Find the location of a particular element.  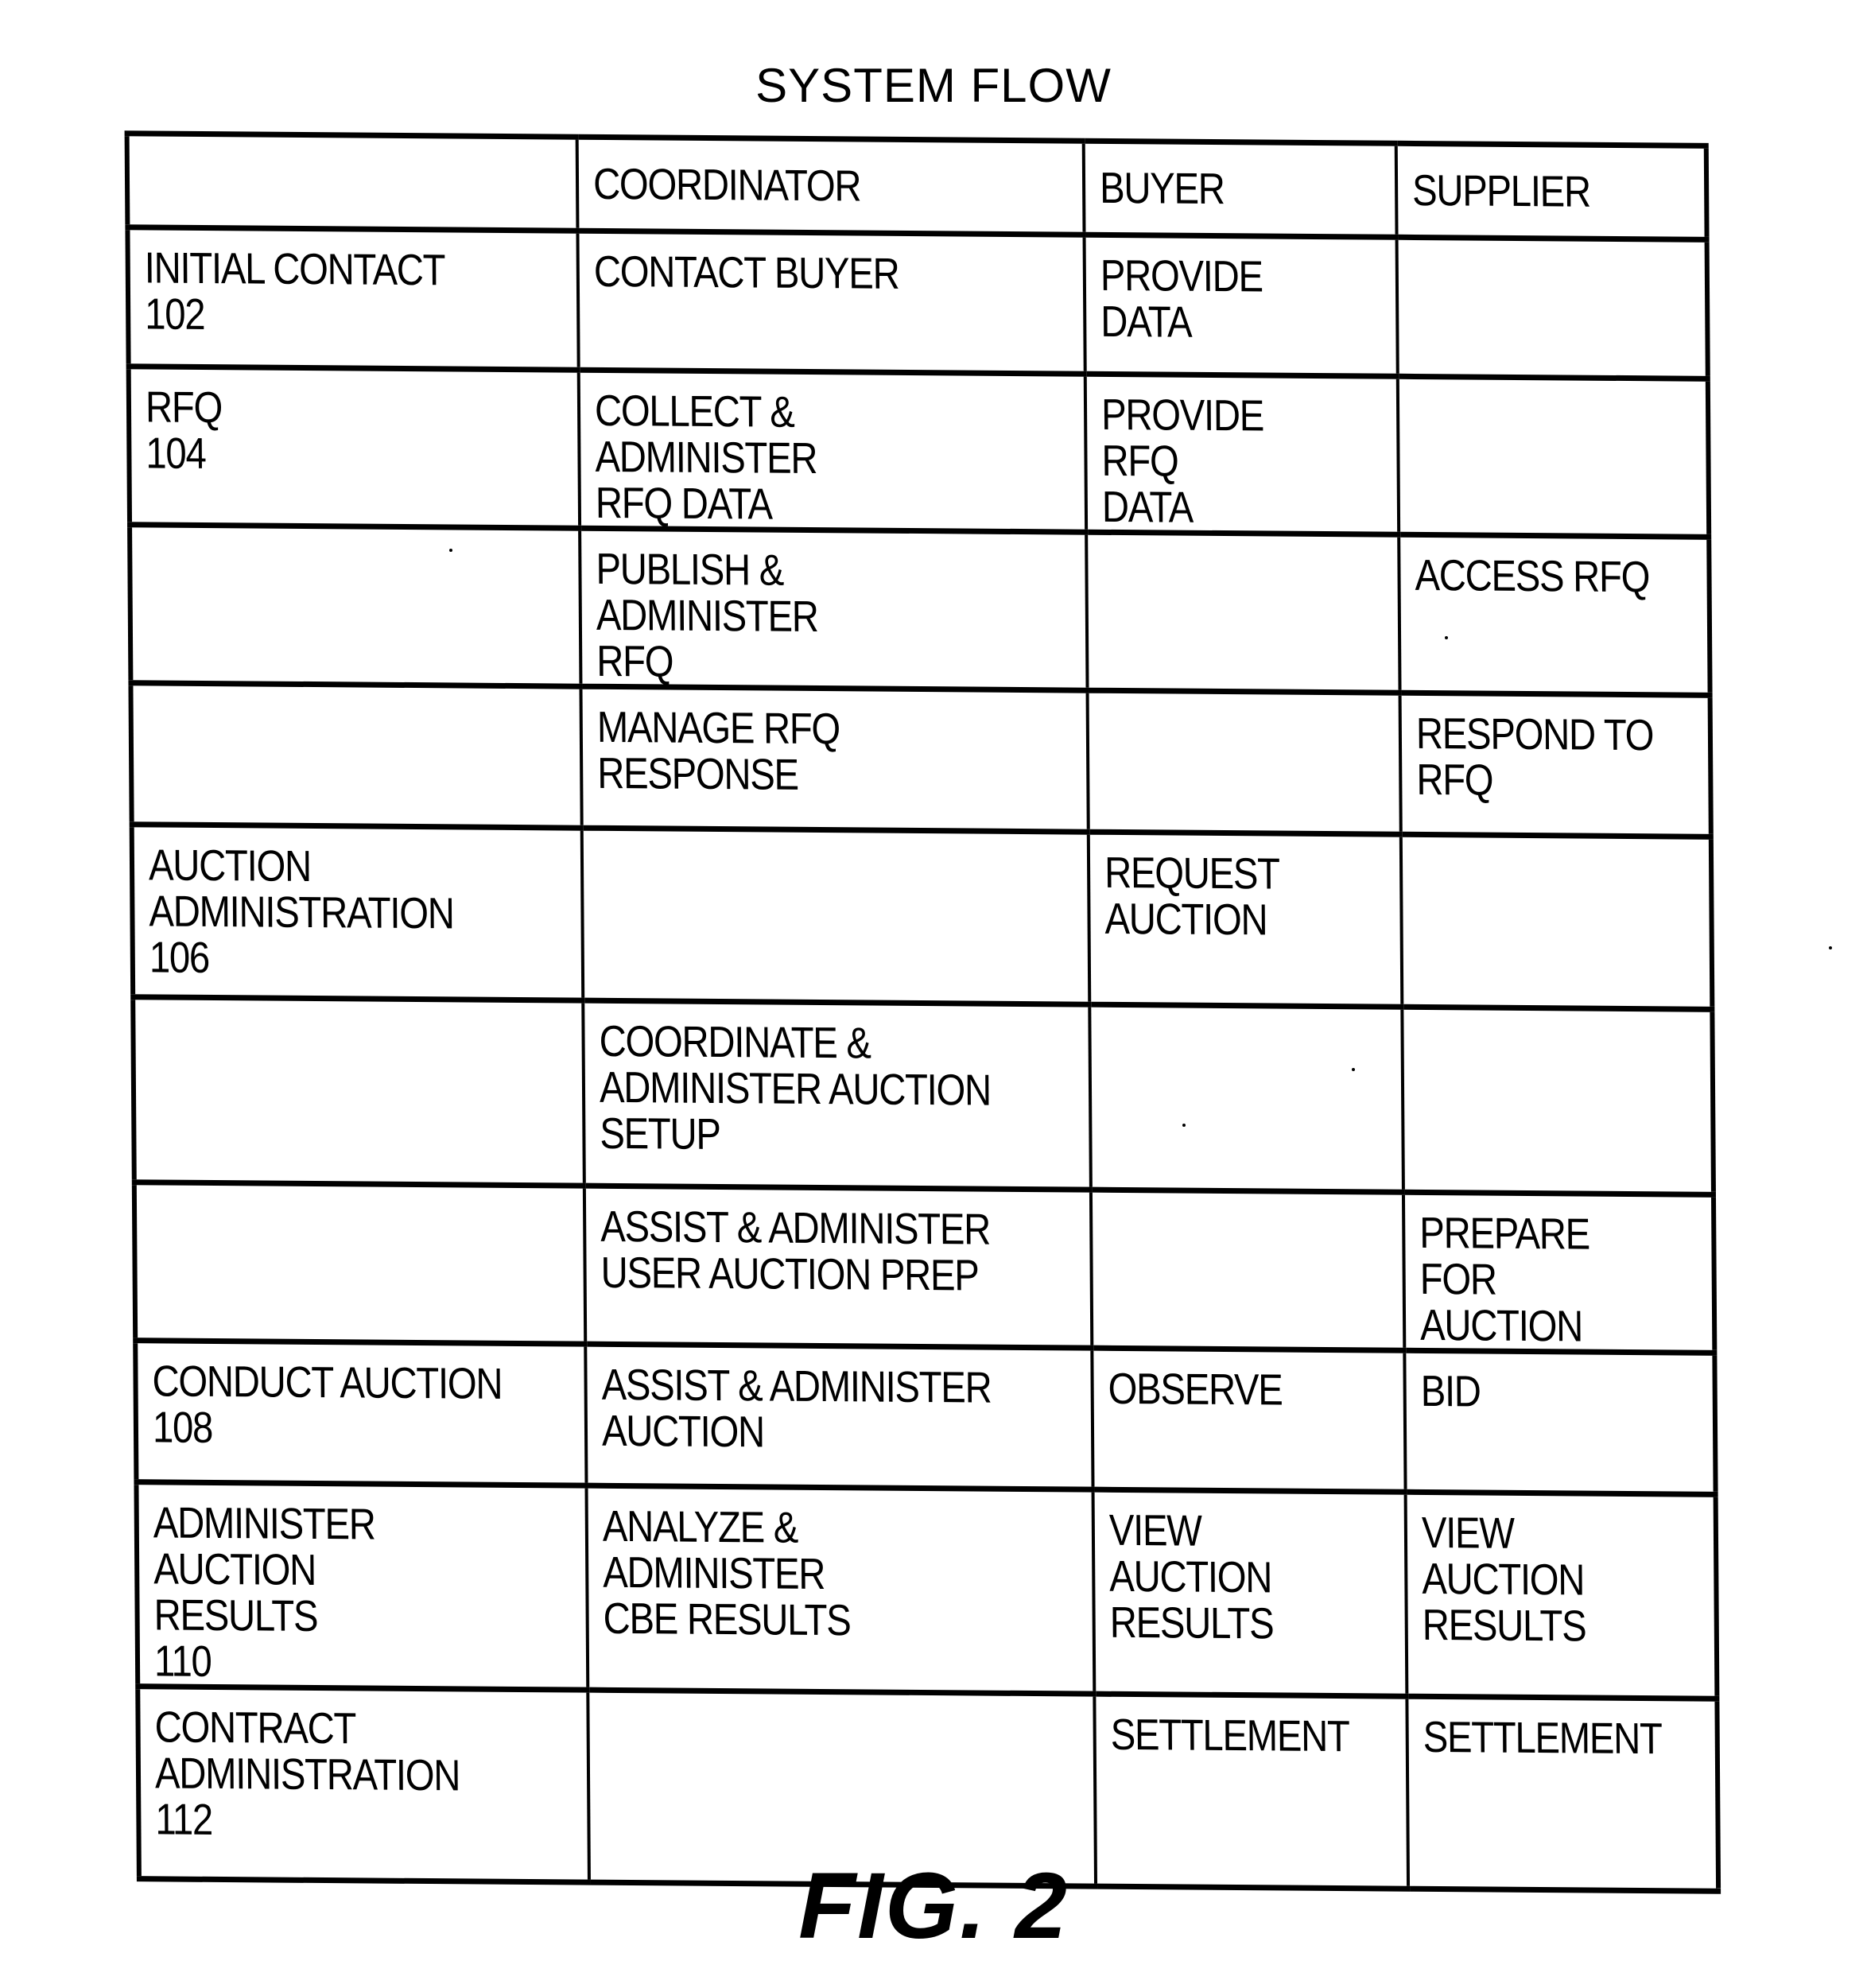

supplier-cell: RESPOND TO RFQ is located at coordinates (1555, 765).